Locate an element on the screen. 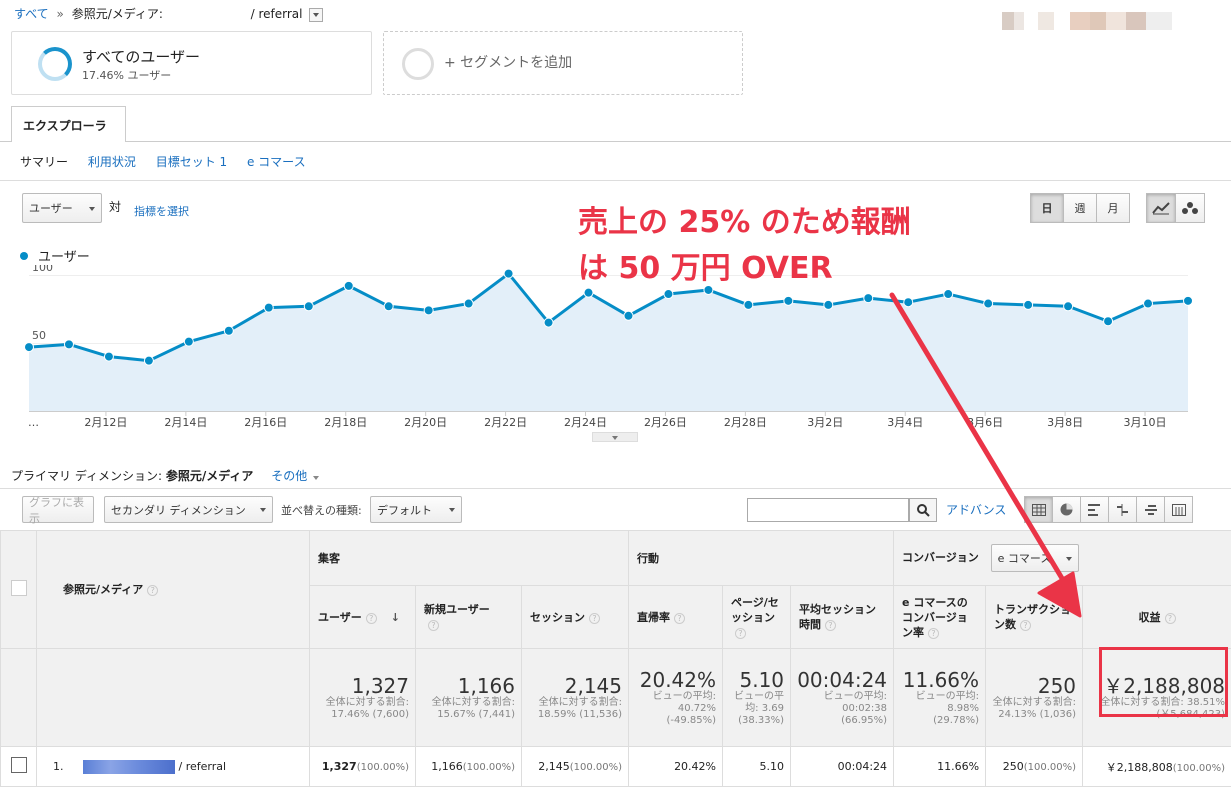 This screenshot has width=1231, height=787. row-conversion-rate: 11.66% is located at coordinates (940, 766).